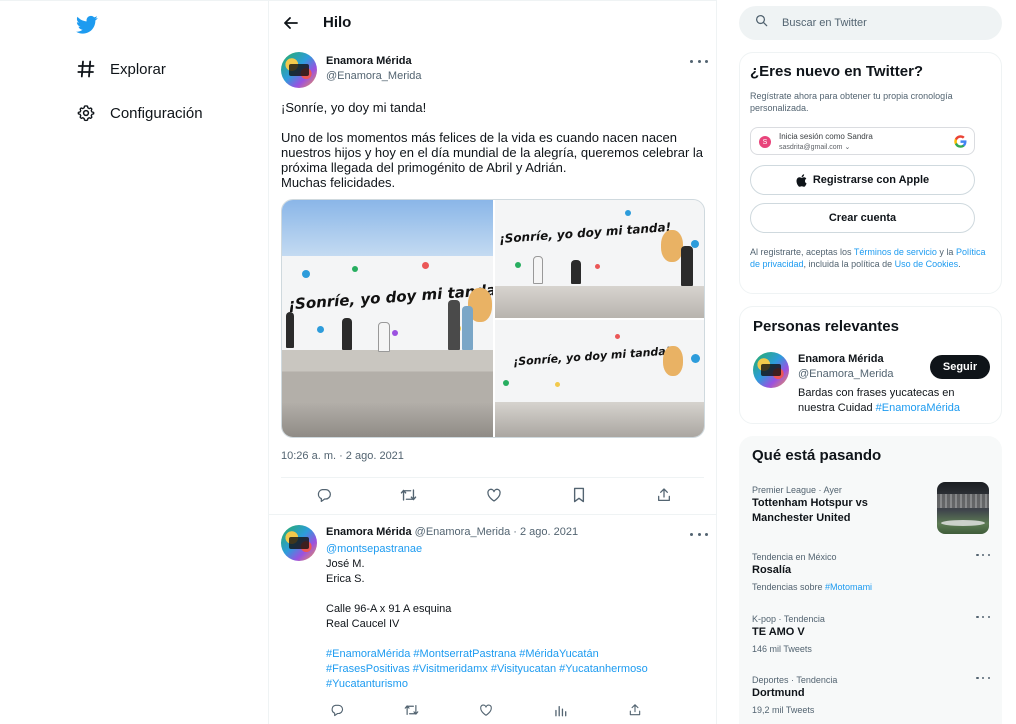 This screenshot has height=724, width=1016. Describe the element at coordinates (801, 180) in the screenshot. I see `apple-icon` at that location.